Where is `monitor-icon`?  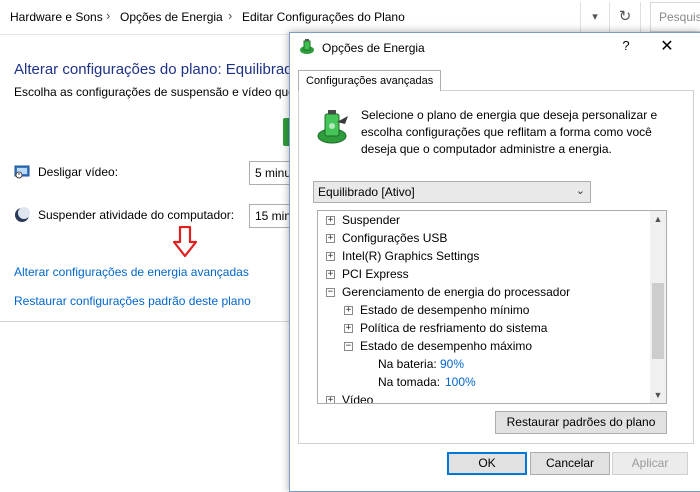 monitor-icon is located at coordinates (22, 172).